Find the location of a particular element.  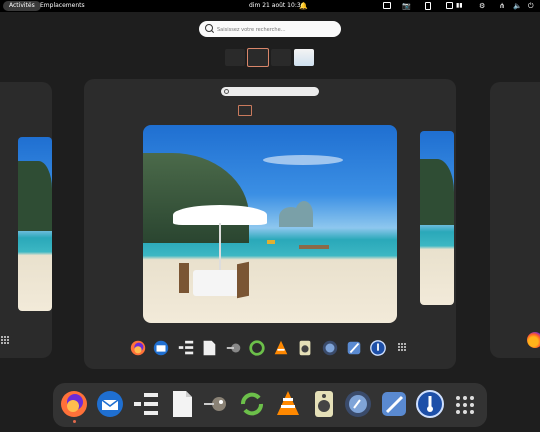

layout-icon: ▮▮ is located at coordinates (459, 6).